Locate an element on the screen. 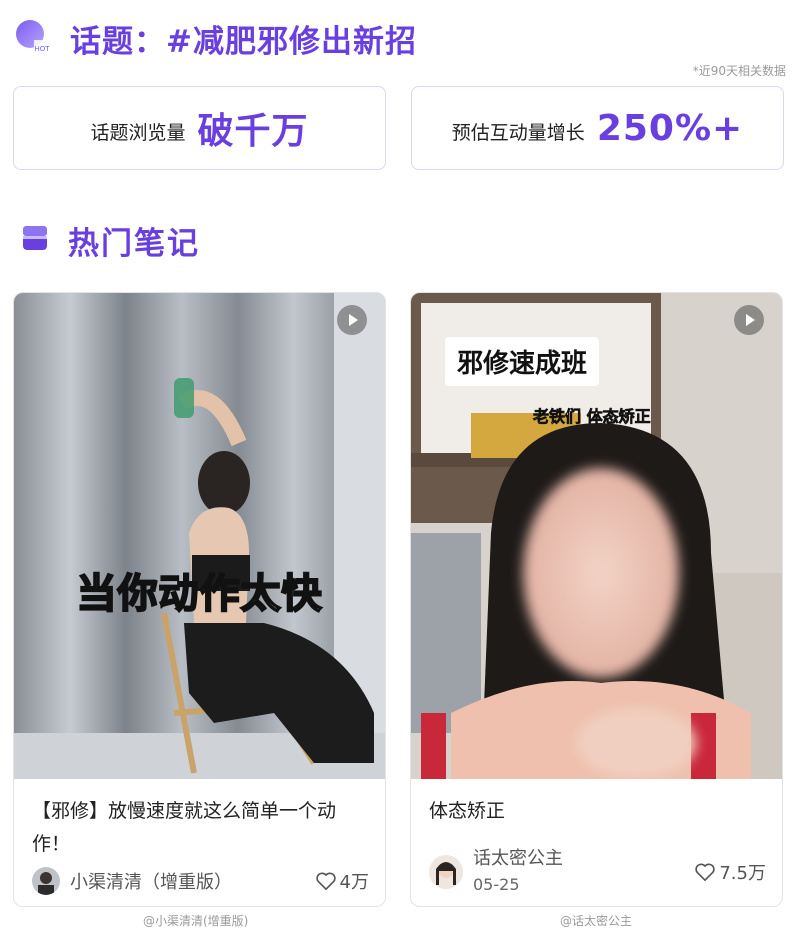  data-range-note: *近90天相关数据 is located at coordinates (739, 71).